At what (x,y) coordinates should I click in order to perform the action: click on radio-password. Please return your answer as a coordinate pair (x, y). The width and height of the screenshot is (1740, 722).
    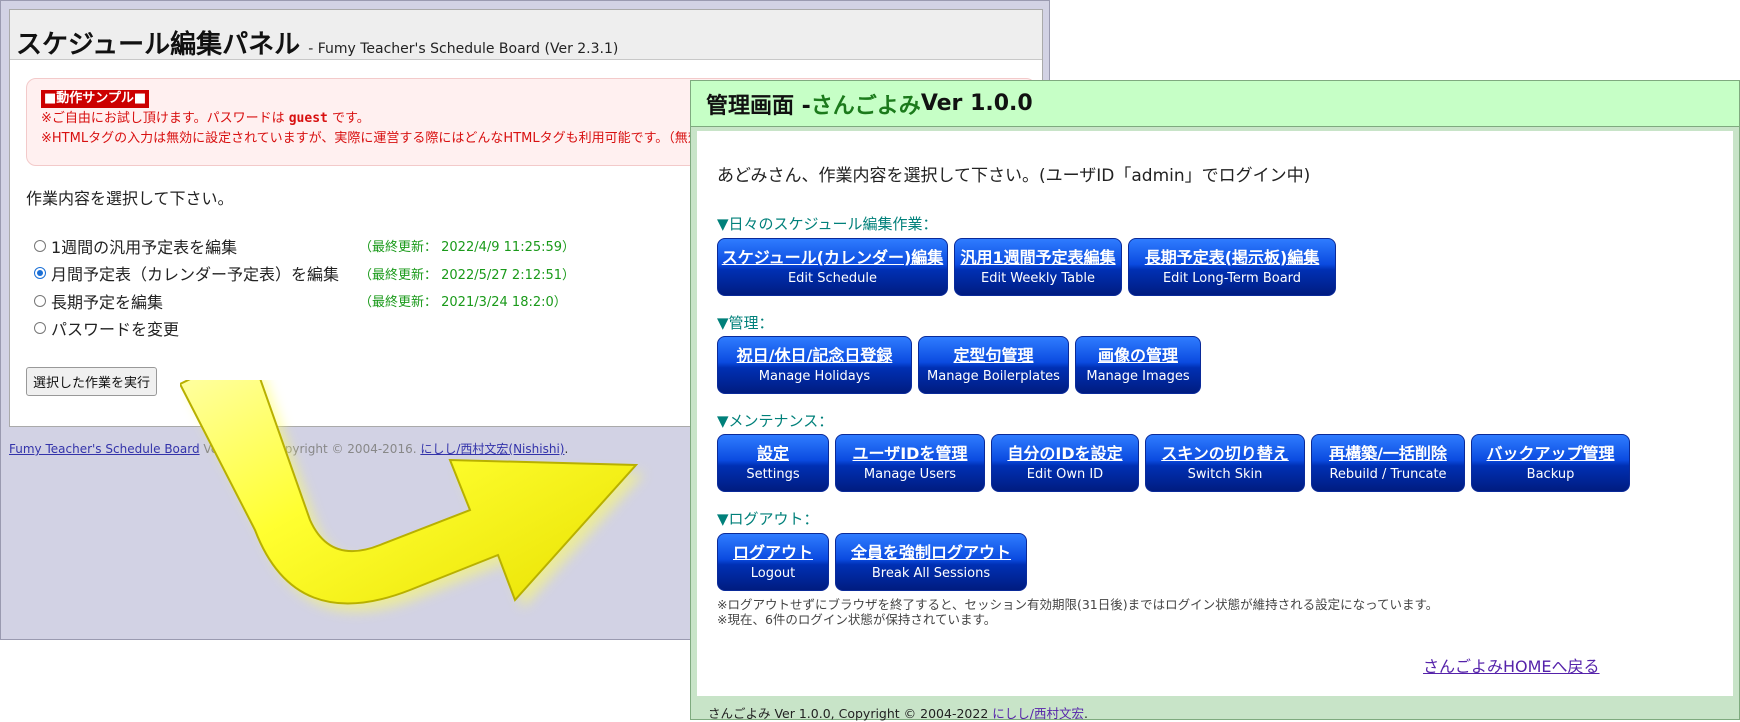
    Looking at the image, I should click on (40, 328).